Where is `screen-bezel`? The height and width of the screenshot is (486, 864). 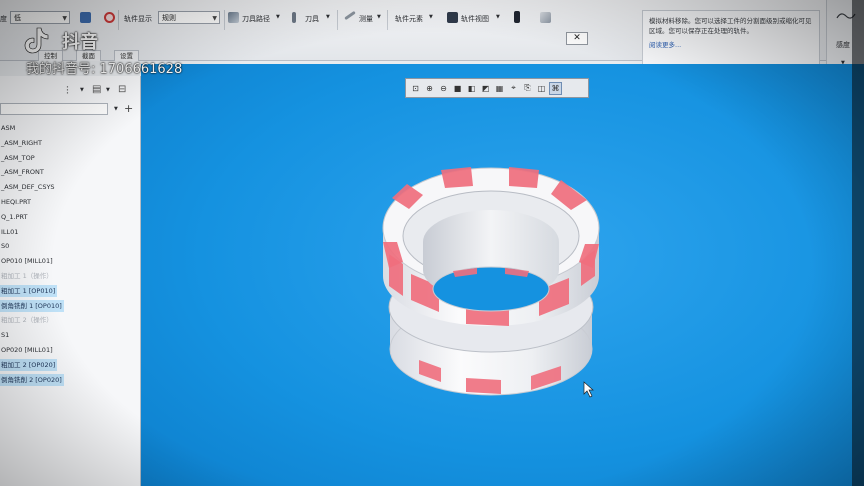
screen-bezel is located at coordinates (858, 243).